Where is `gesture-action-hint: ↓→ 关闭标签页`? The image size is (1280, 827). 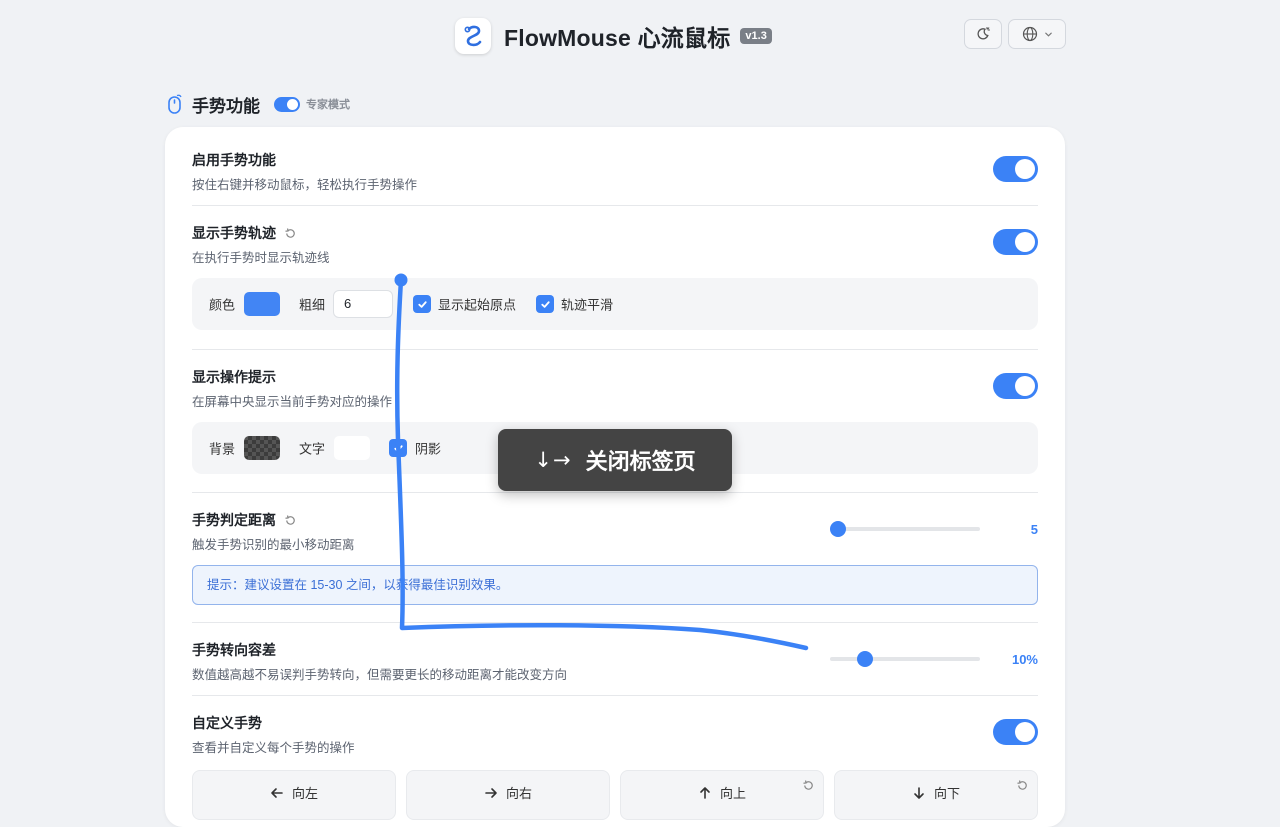 gesture-action-hint: ↓→ 关闭标签页 is located at coordinates (615, 460).